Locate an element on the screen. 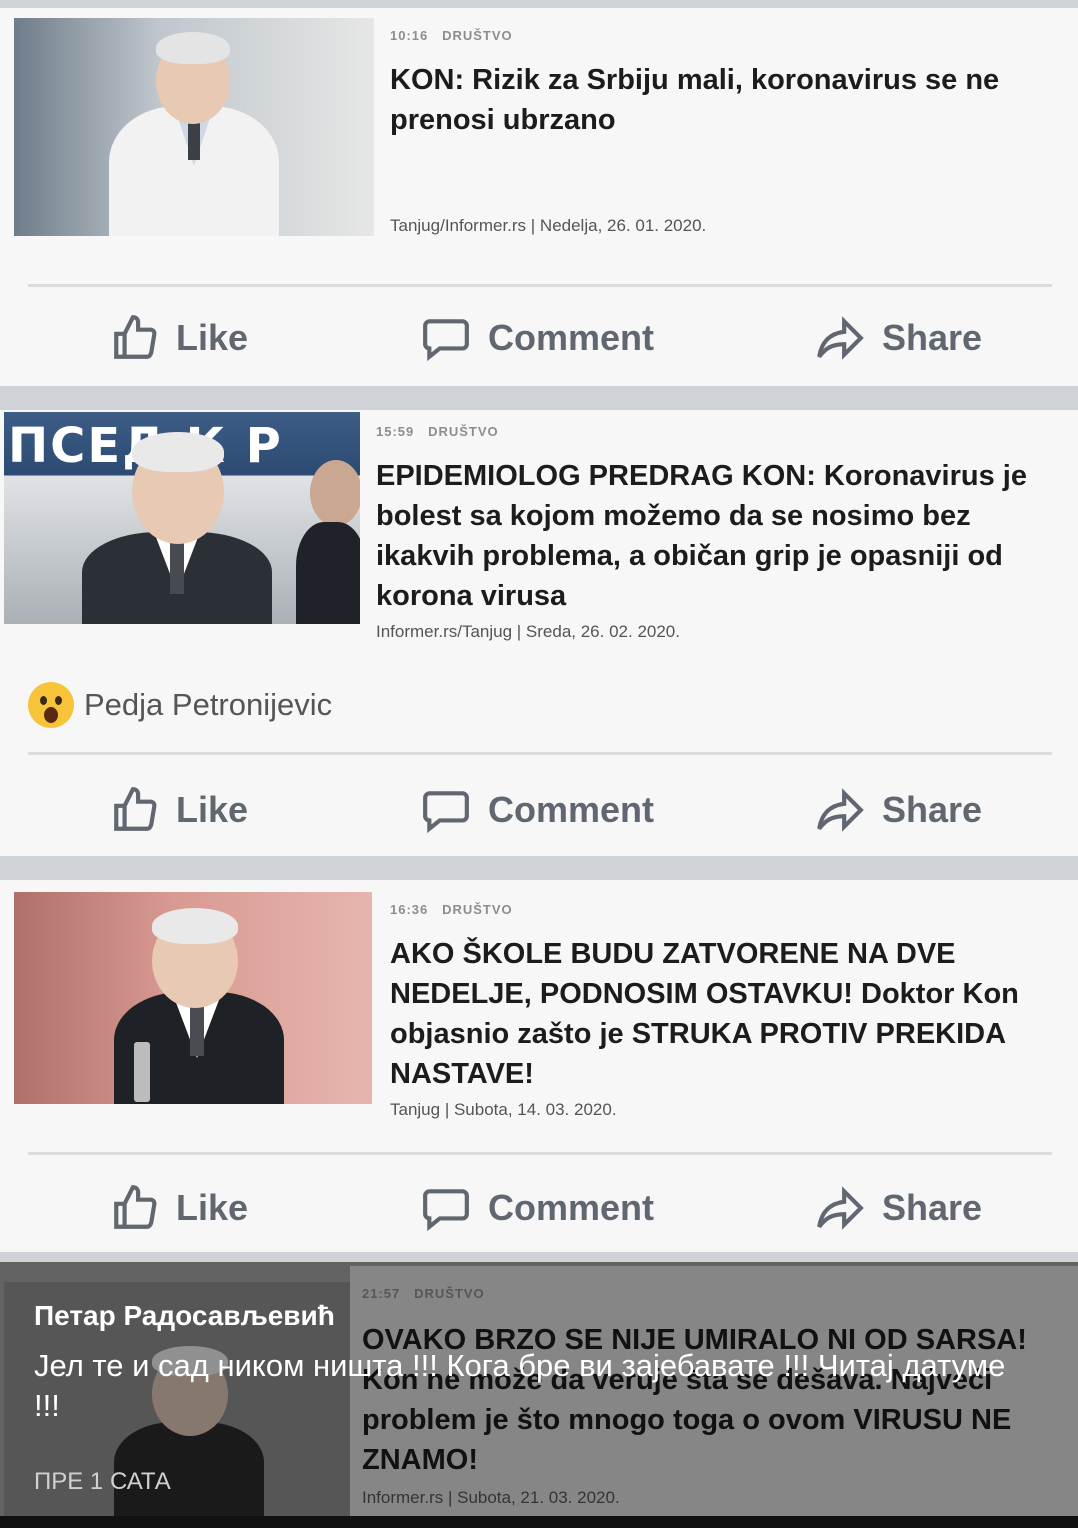 This screenshot has width=1078, height=1528. story-author: Петар Радосављевић is located at coordinates (184, 1316).